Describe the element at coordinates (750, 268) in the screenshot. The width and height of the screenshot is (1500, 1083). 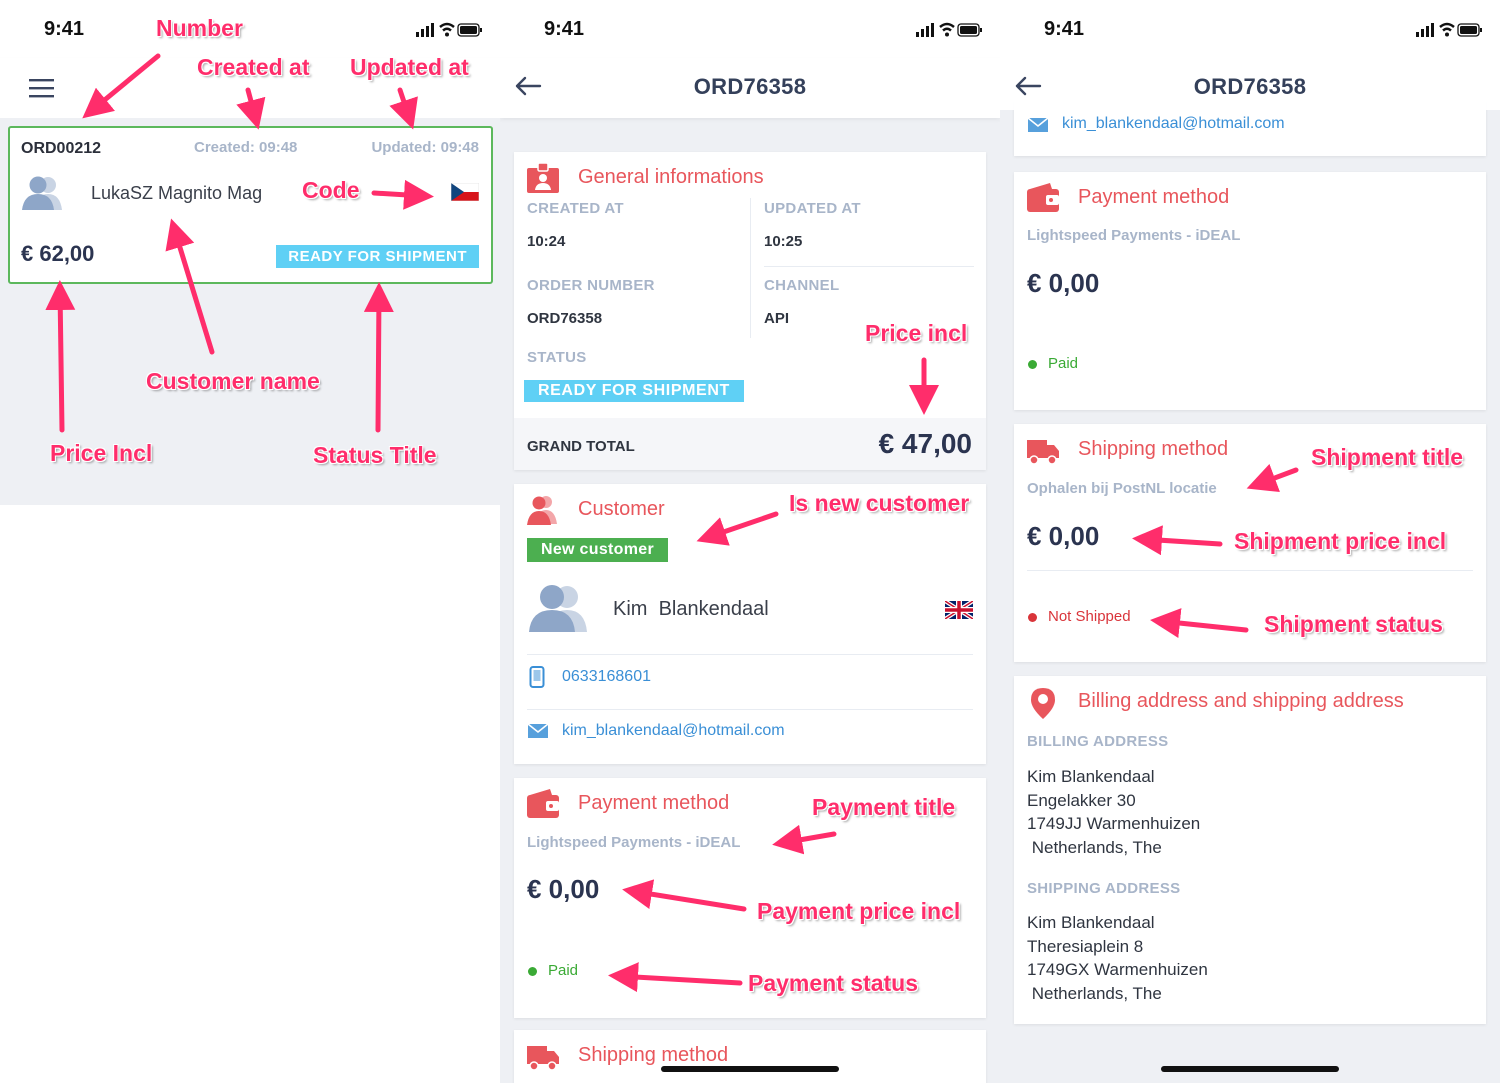
I see `column-divider` at that location.